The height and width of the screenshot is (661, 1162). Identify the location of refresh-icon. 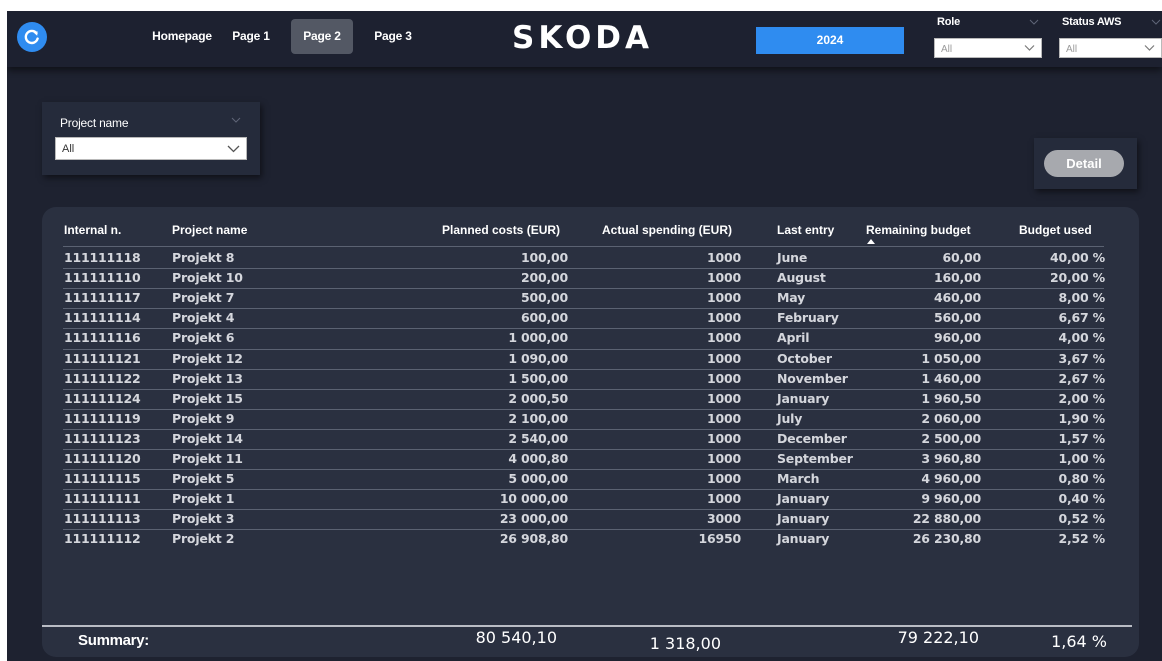
(31, 37).